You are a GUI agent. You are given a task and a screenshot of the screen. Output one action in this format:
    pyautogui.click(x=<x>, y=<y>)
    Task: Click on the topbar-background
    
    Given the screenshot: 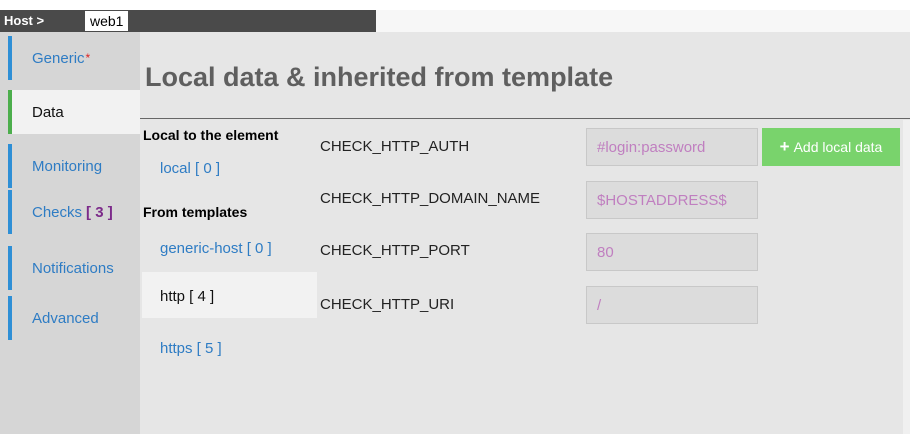 What is the action you would take?
    pyautogui.click(x=643, y=21)
    